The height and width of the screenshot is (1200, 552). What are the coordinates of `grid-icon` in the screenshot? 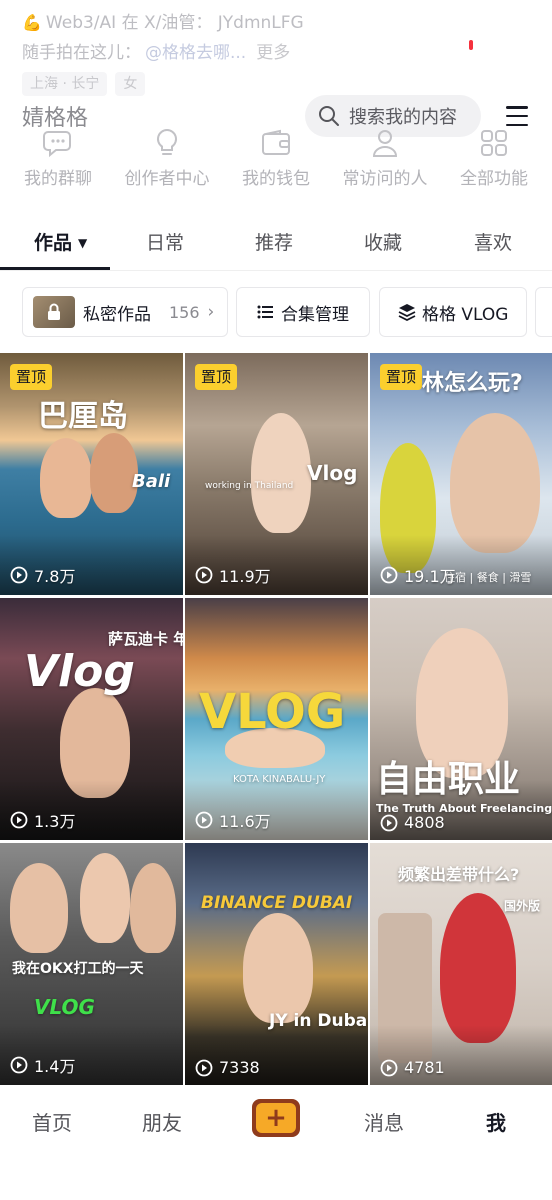 It's located at (494, 143).